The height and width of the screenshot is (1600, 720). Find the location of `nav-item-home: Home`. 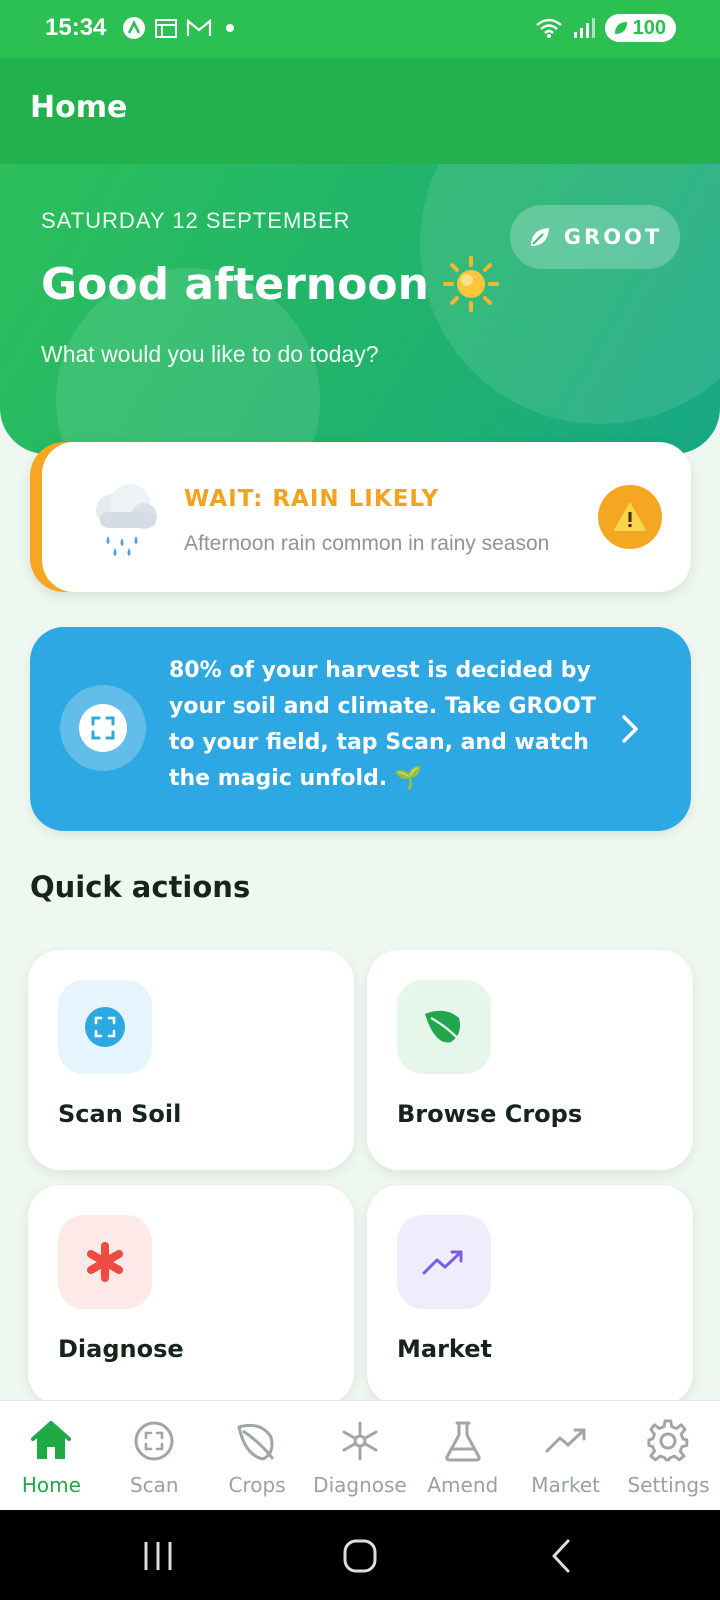

nav-item-home: Home is located at coordinates (51, 1456).